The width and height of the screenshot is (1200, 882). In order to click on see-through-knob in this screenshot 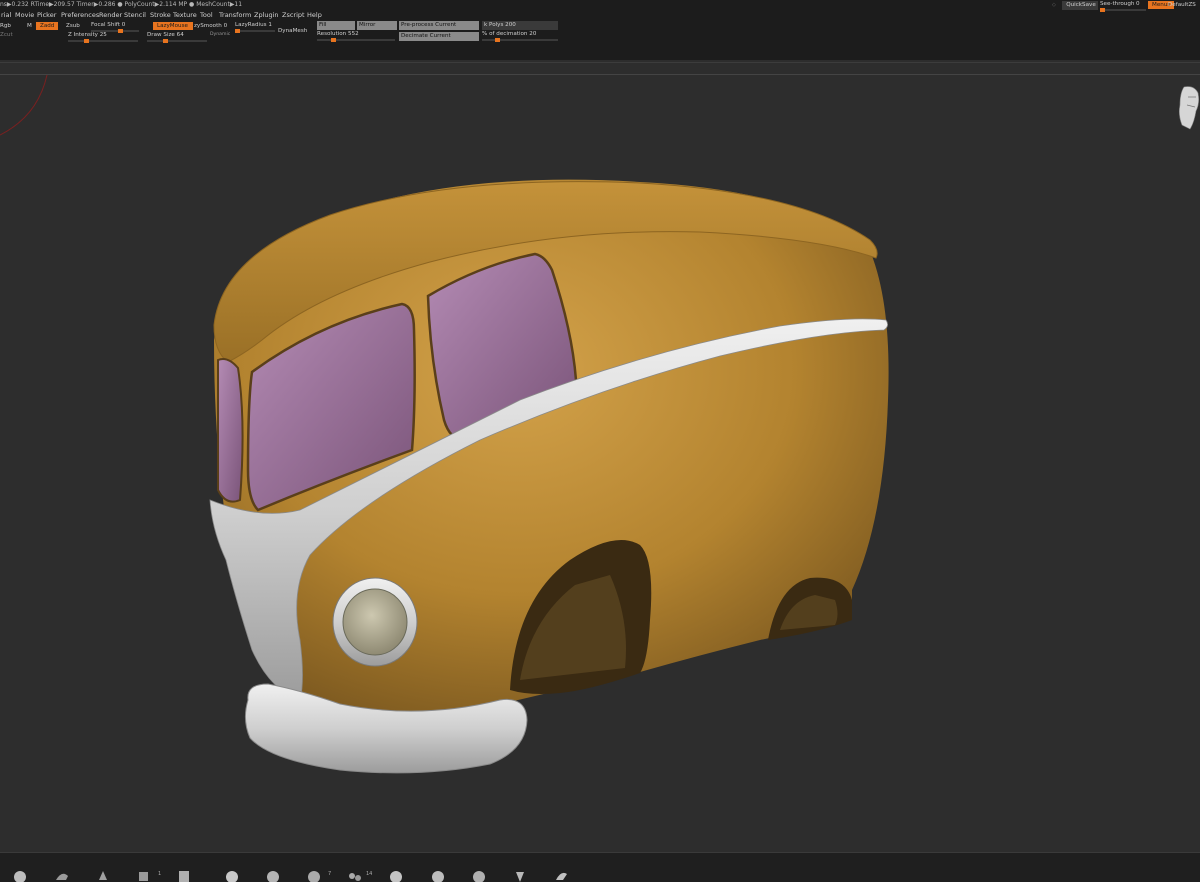, I will do `click(1102, 10)`.